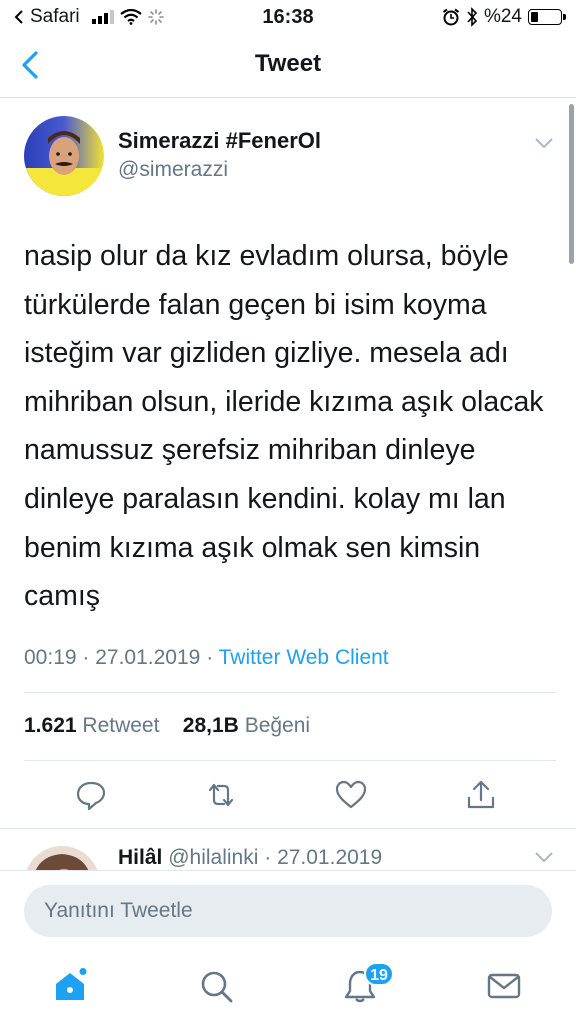 This screenshot has height=1024, width=576. I want to click on navigation-bar: Tweet, so click(288, 66).